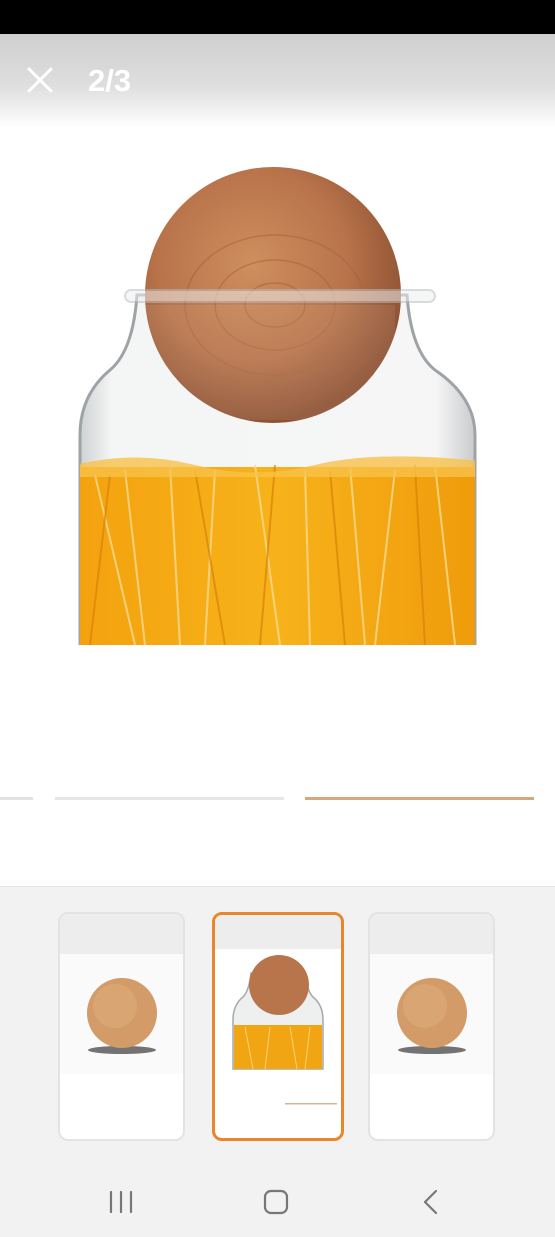 The width and height of the screenshot is (555, 1237). I want to click on recent-apps-icon, so click(121, 1202).